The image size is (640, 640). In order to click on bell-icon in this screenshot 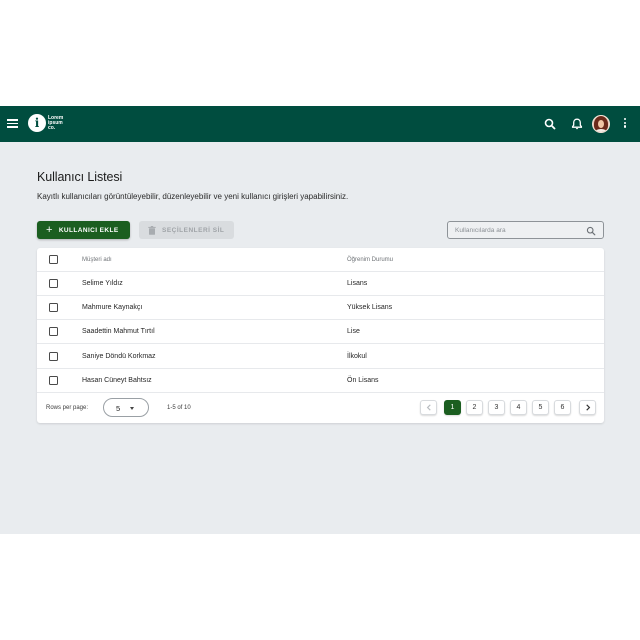, I will do `click(577, 124)`.